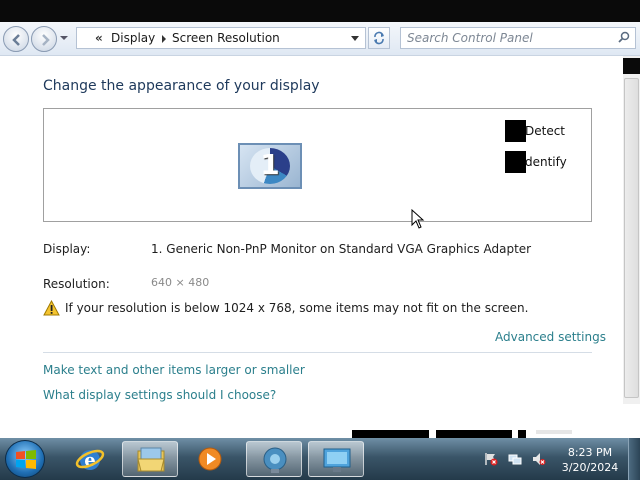  Describe the element at coordinates (554, 432) in the screenshot. I see `apply-button` at that location.